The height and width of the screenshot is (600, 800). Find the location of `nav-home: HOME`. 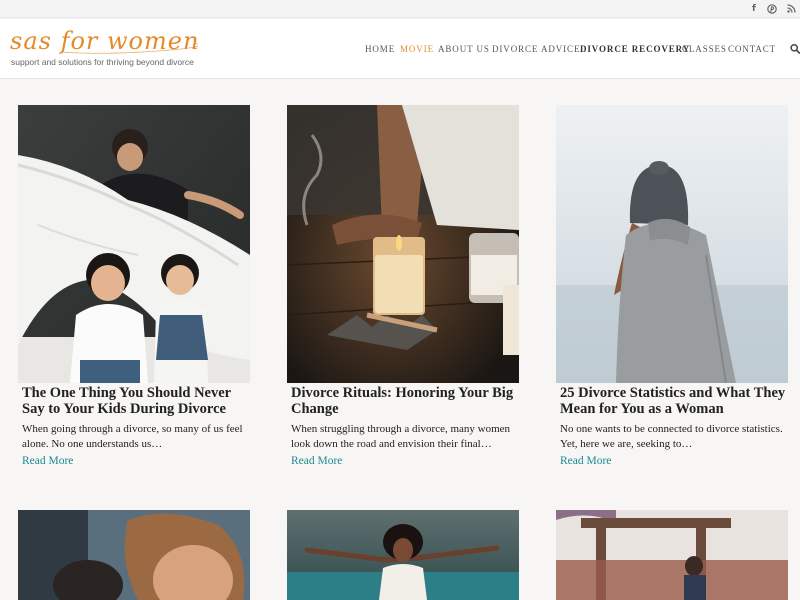

nav-home: HOME is located at coordinates (380, 49).